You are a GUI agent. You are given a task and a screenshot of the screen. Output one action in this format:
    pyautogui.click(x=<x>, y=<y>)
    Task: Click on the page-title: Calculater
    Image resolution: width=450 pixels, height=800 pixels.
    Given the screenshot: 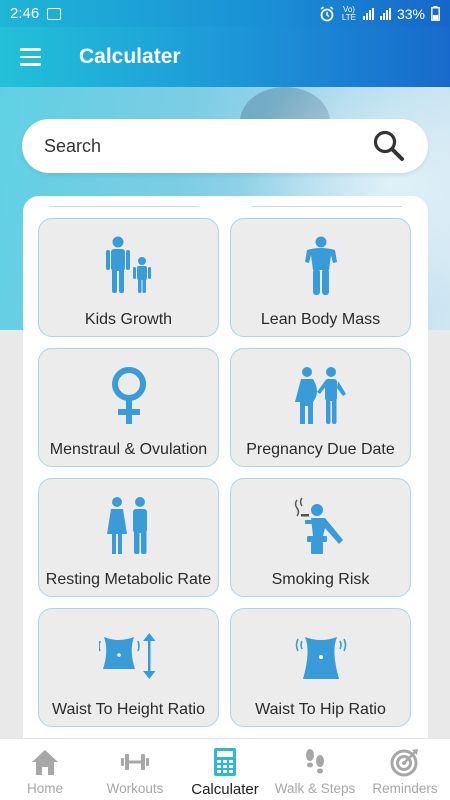 What is the action you would take?
    pyautogui.click(x=130, y=56)
    